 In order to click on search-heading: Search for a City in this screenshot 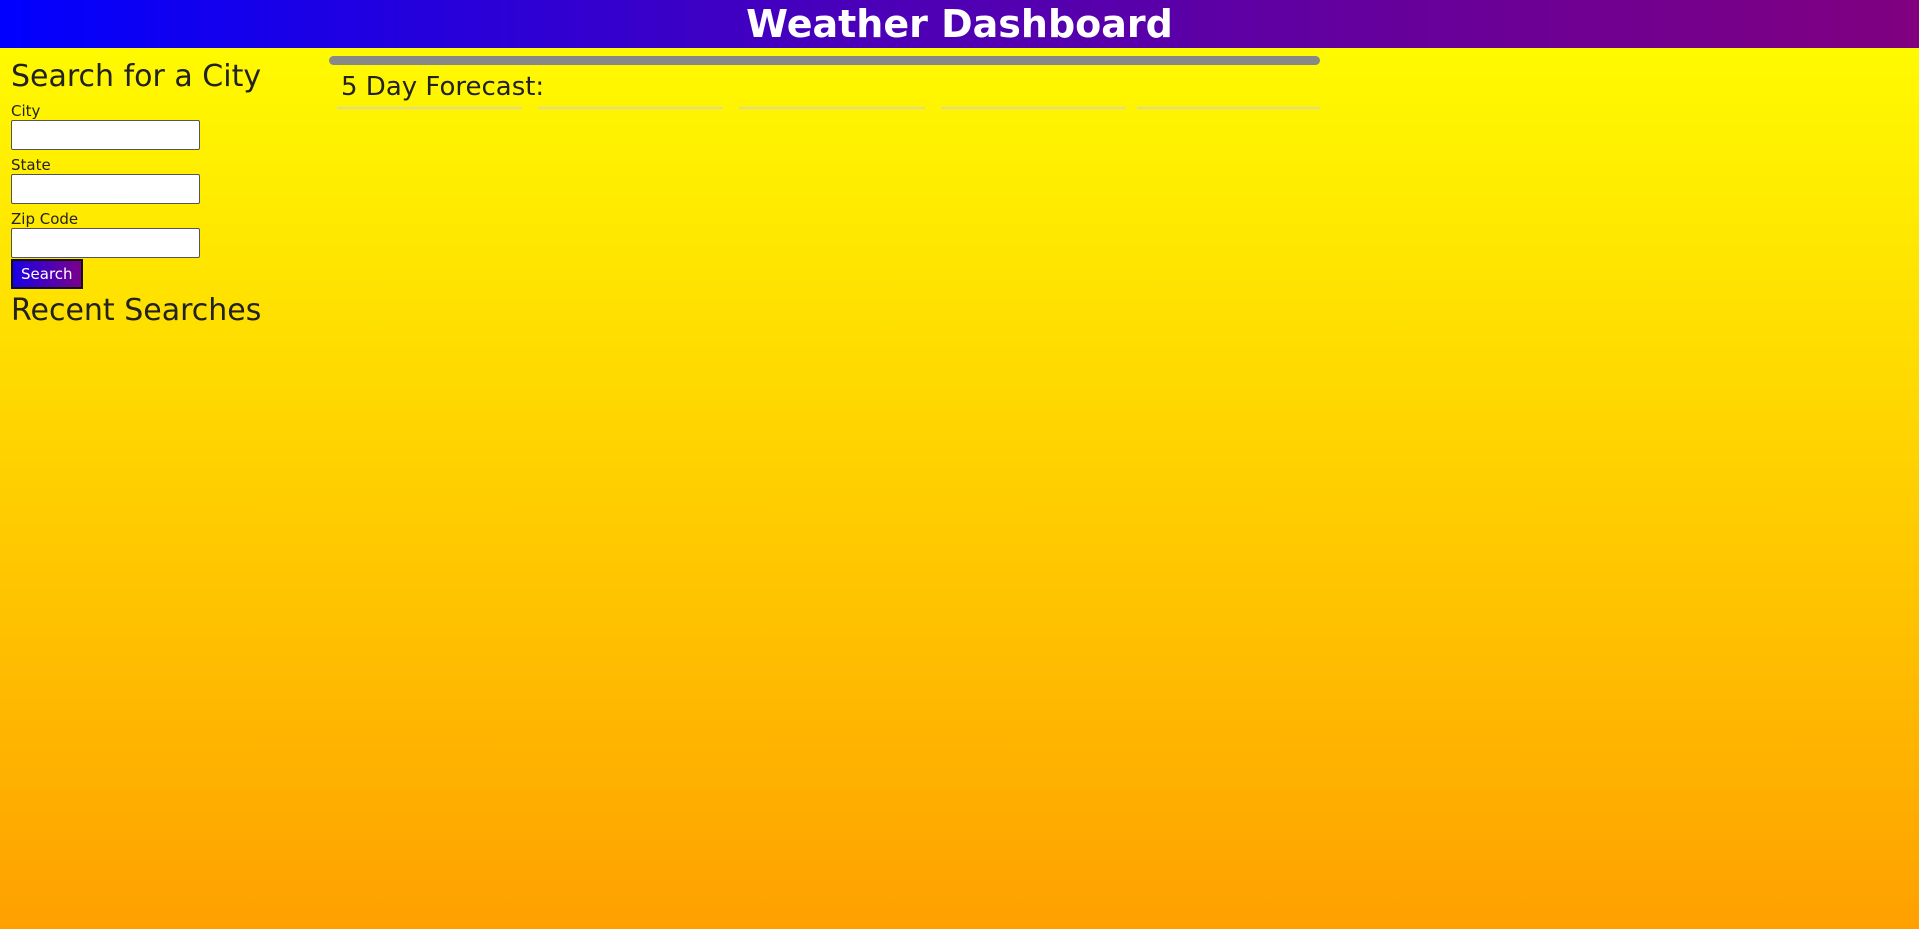, I will do `click(136, 76)`.